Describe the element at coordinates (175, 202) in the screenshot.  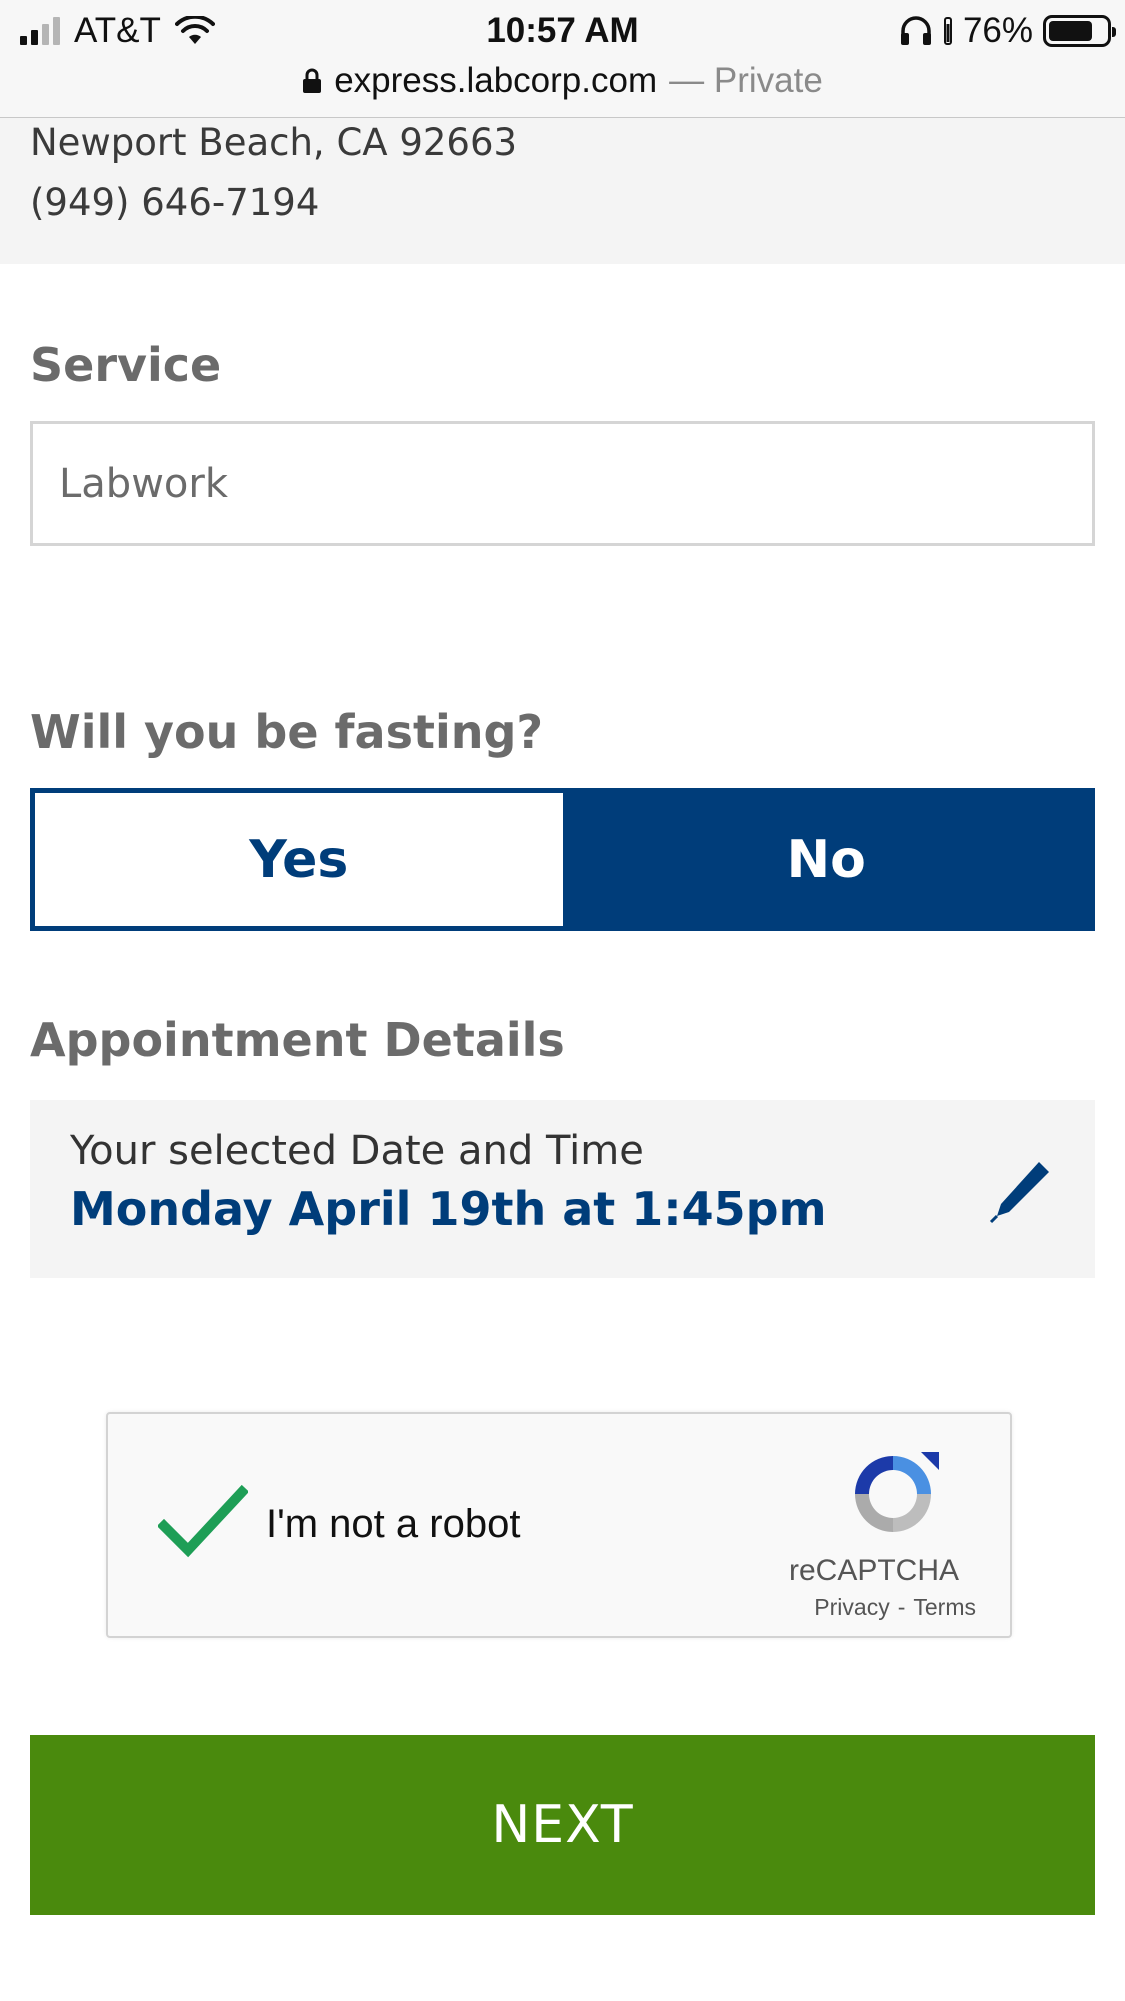
I see `phone-number: (949) 646-7194` at that location.